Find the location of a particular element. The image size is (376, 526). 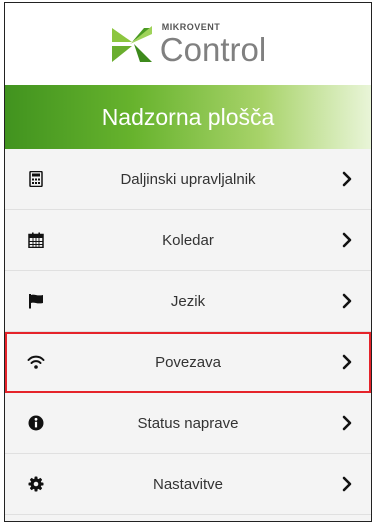

menu-item-language: Jezik is located at coordinates (188, 301).